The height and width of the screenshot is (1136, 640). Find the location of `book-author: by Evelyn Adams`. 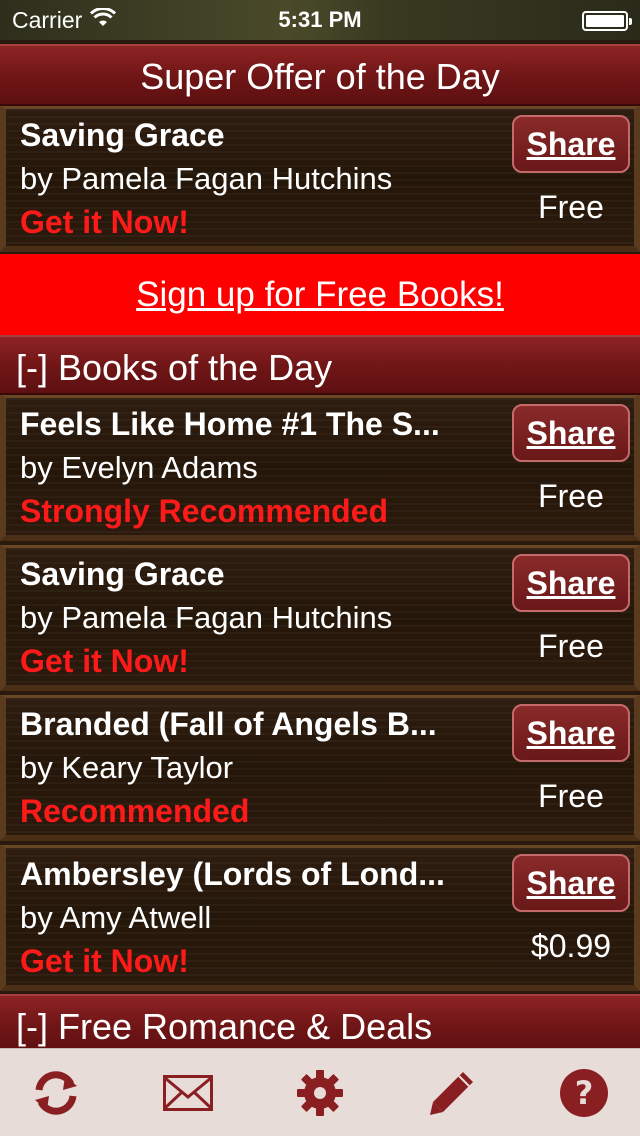

book-author: by Evelyn Adams is located at coordinates (139, 467).